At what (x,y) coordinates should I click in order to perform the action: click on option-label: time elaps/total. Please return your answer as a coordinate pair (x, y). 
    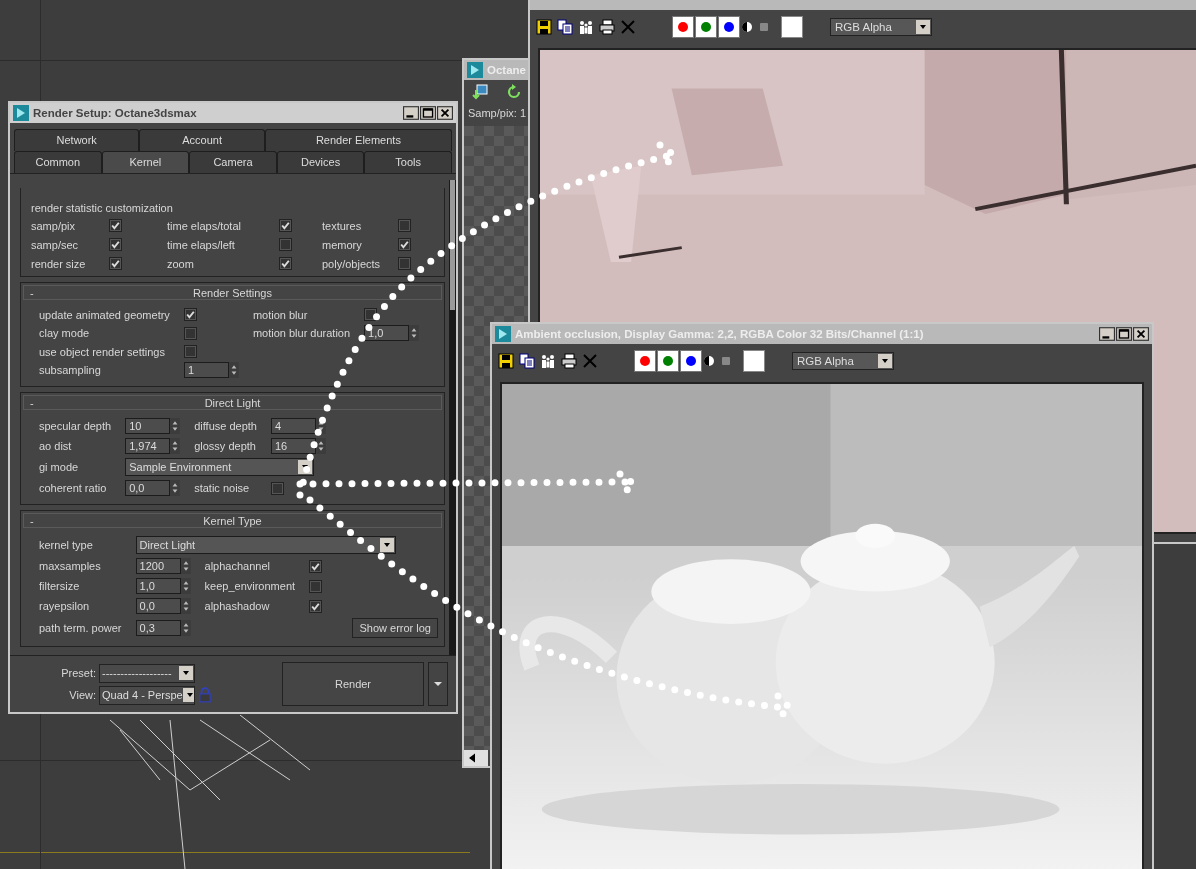
    Looking at the image, I should click on (204, 225).